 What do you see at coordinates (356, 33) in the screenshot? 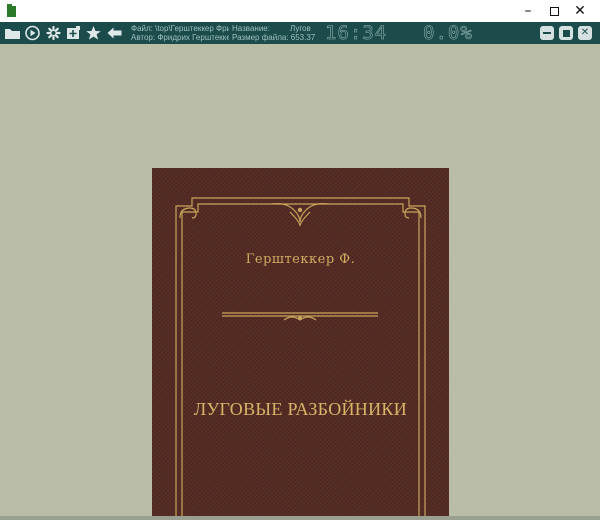
I see `clock-display: 16:34` at bounding box center [356, 33].